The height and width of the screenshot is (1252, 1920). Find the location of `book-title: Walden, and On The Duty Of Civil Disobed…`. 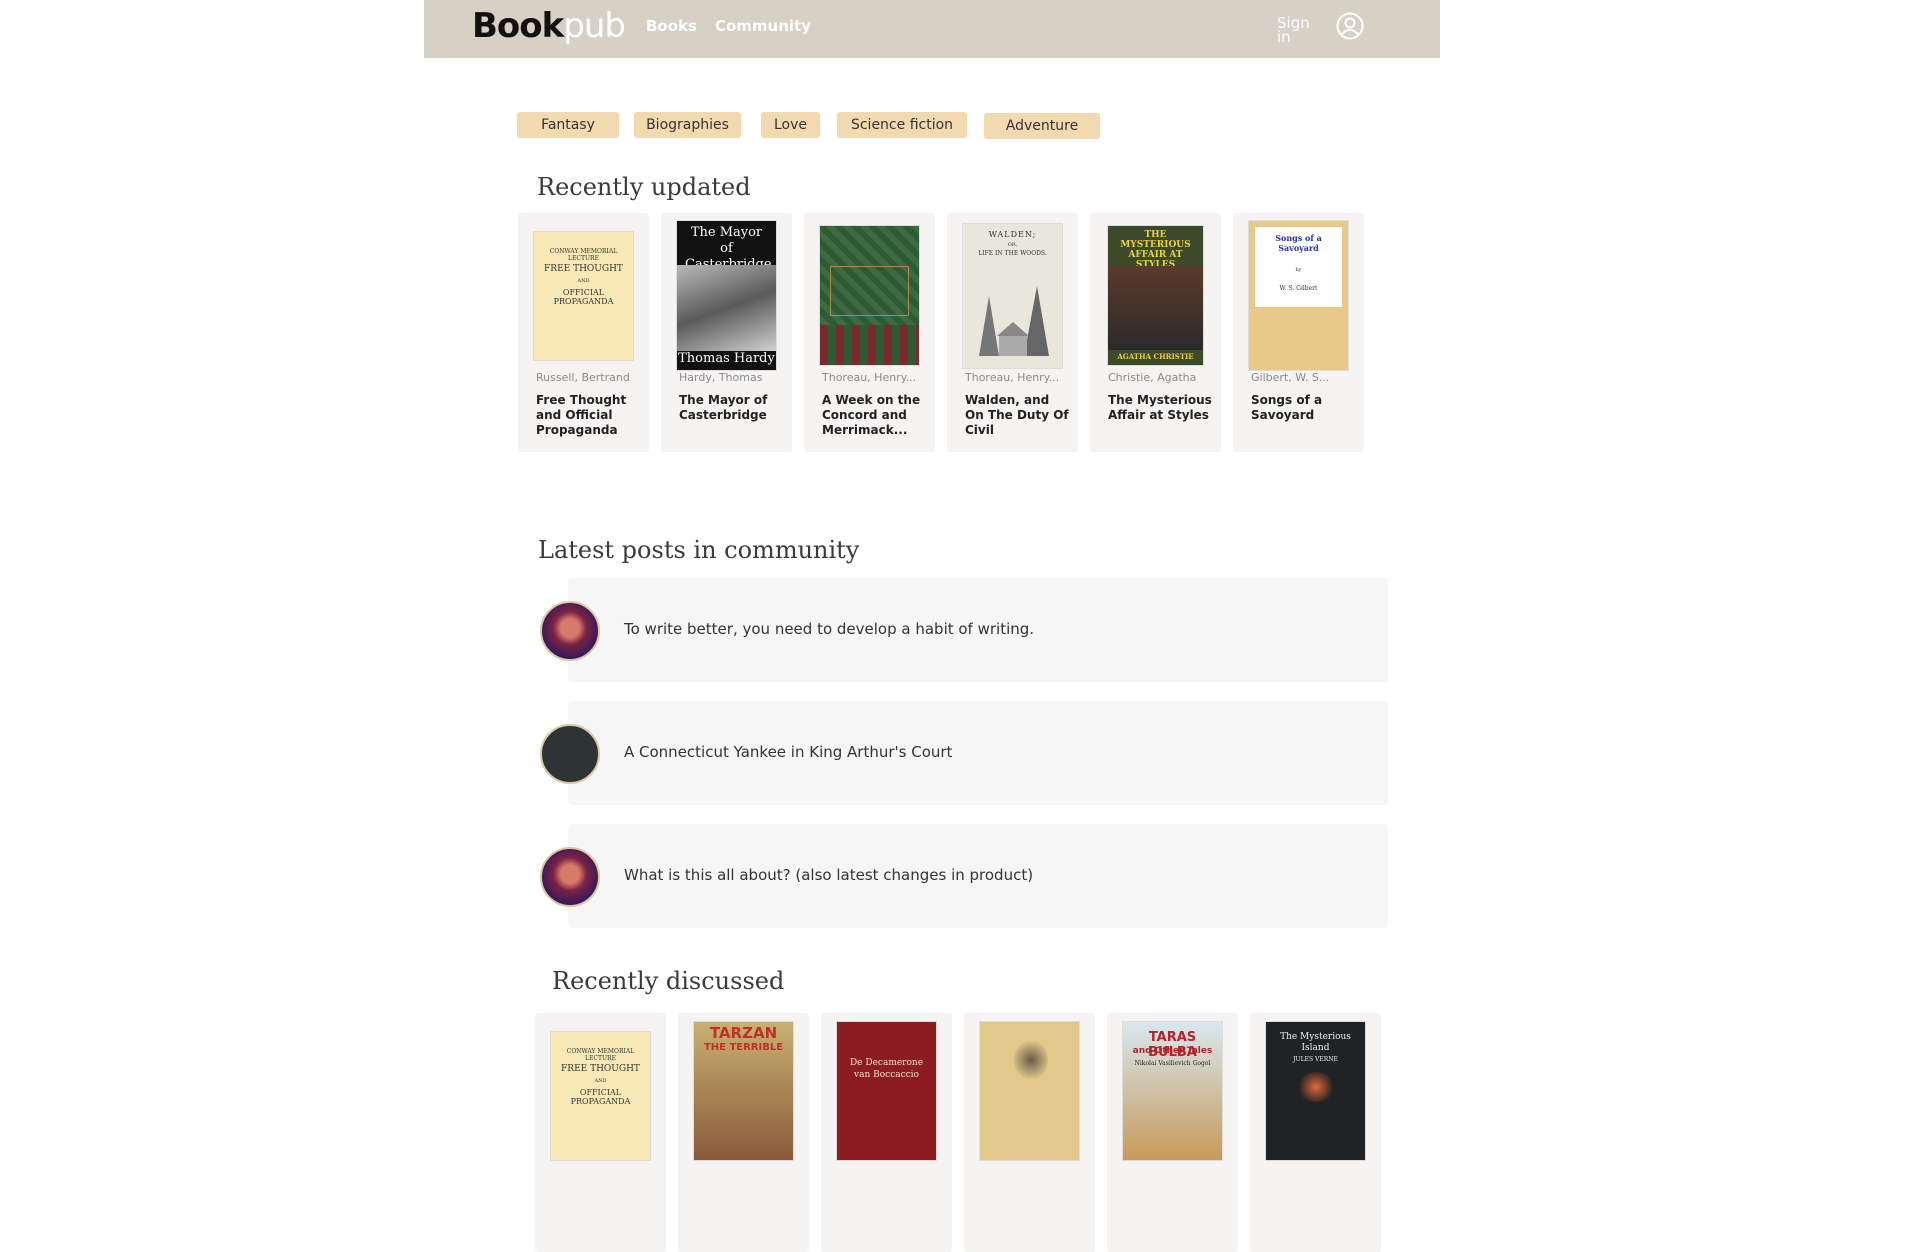

book-title: Walden, and On The Duty Of Civil Disobed… is located at coordinates (1017, 415).